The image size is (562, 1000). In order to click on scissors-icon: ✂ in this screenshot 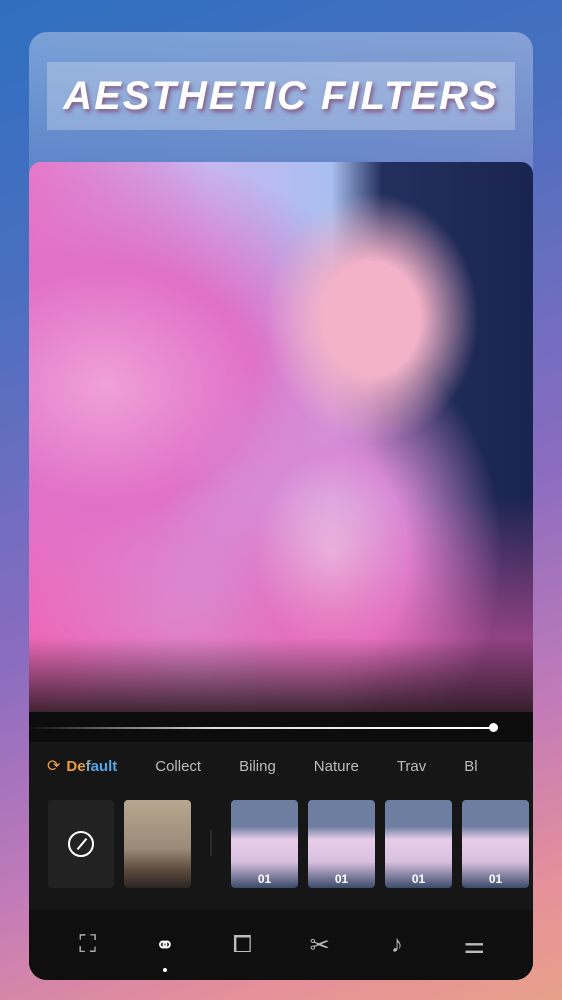, I will do `click(320, 945)`.